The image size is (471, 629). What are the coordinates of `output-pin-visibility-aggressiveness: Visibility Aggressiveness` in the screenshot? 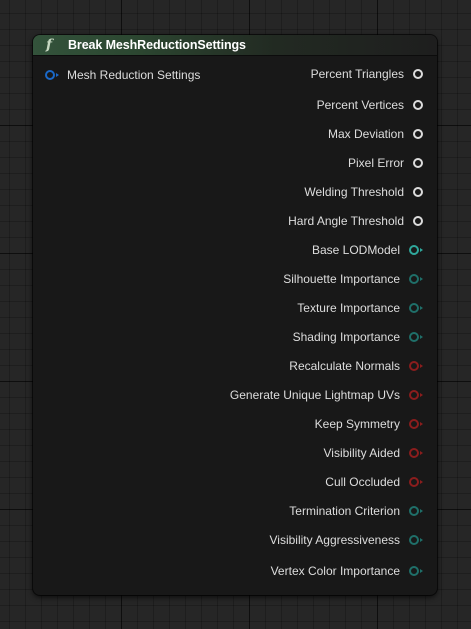 It's located at (346, 540).